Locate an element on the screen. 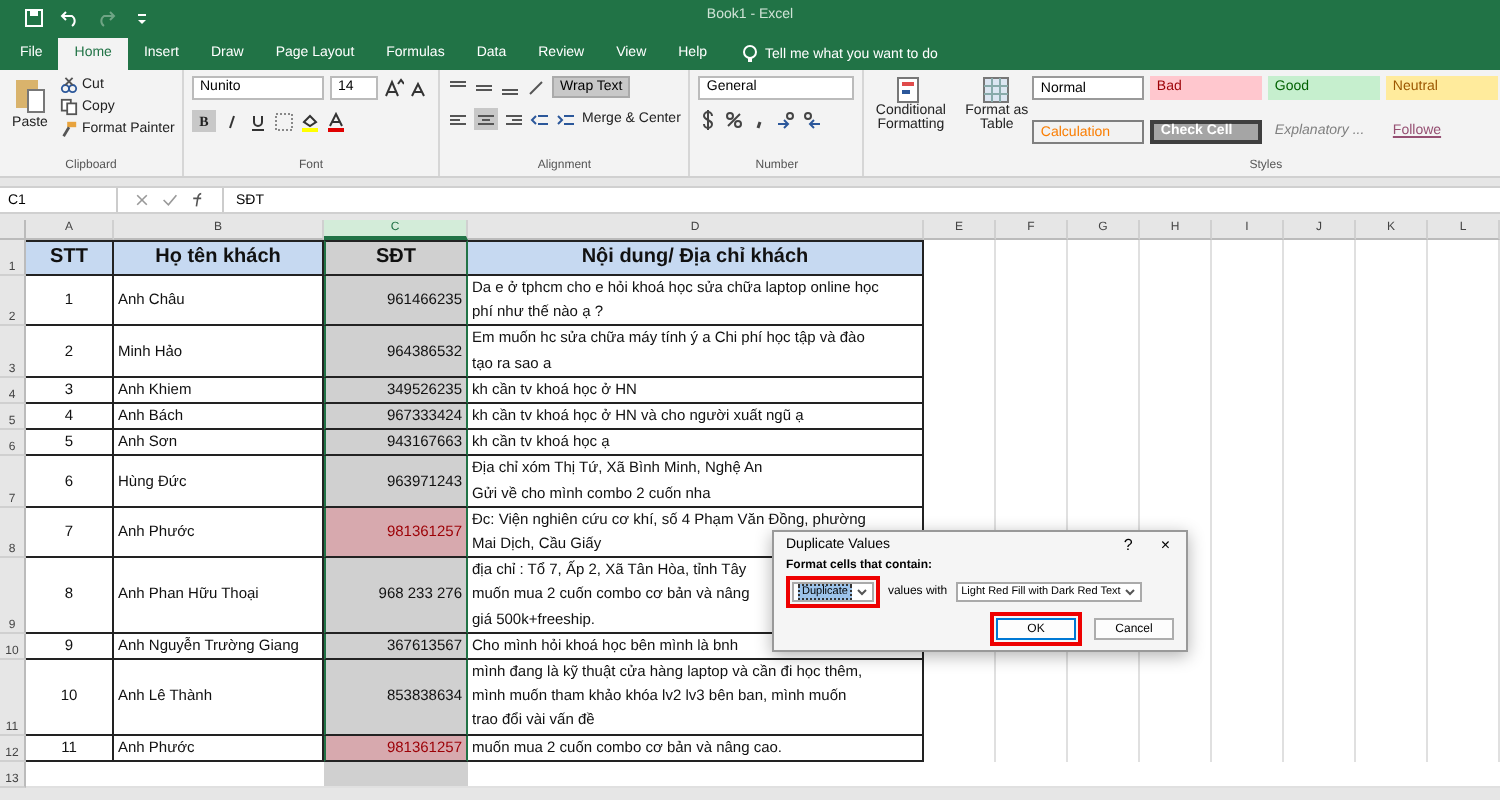  header-cell: SĐT is located at coordinates (396, 258).